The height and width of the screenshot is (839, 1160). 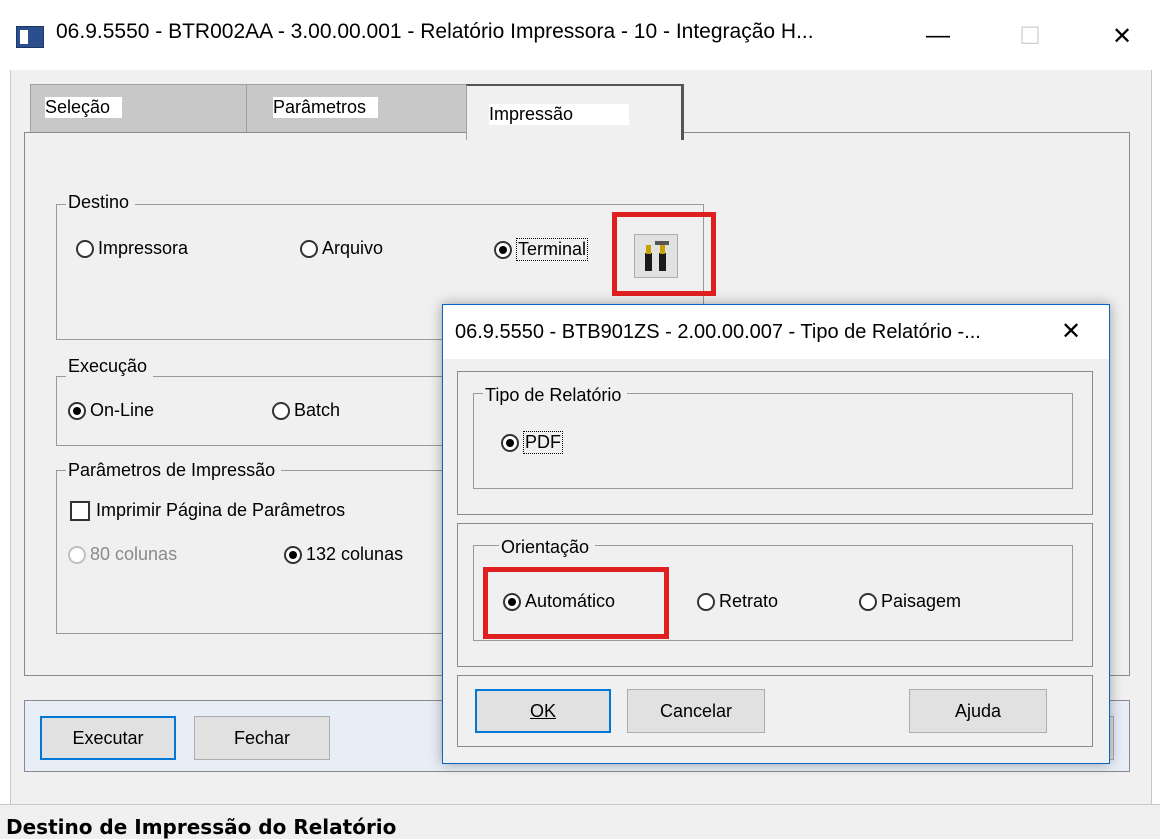 I want to click on radio-arquivo-label: Arquivo, so click(x=353, y=248).